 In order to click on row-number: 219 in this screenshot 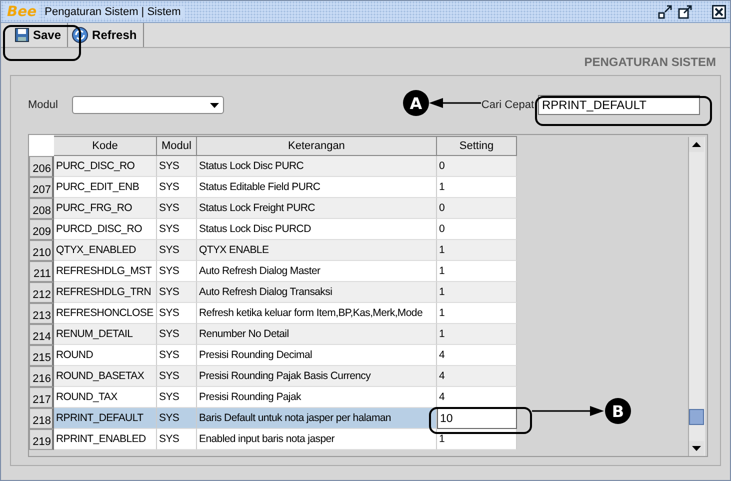, I will do `click(41, 439)`.